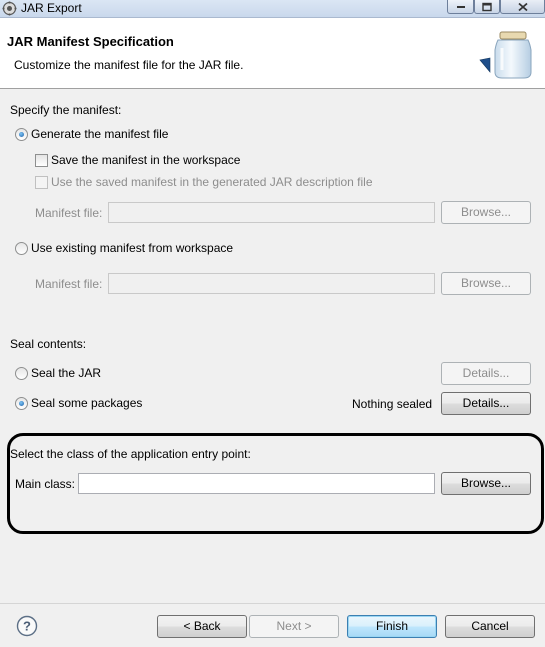 This screenshot has height=647, width=545. I want to click on next-button: Next >, so click(294, 626).